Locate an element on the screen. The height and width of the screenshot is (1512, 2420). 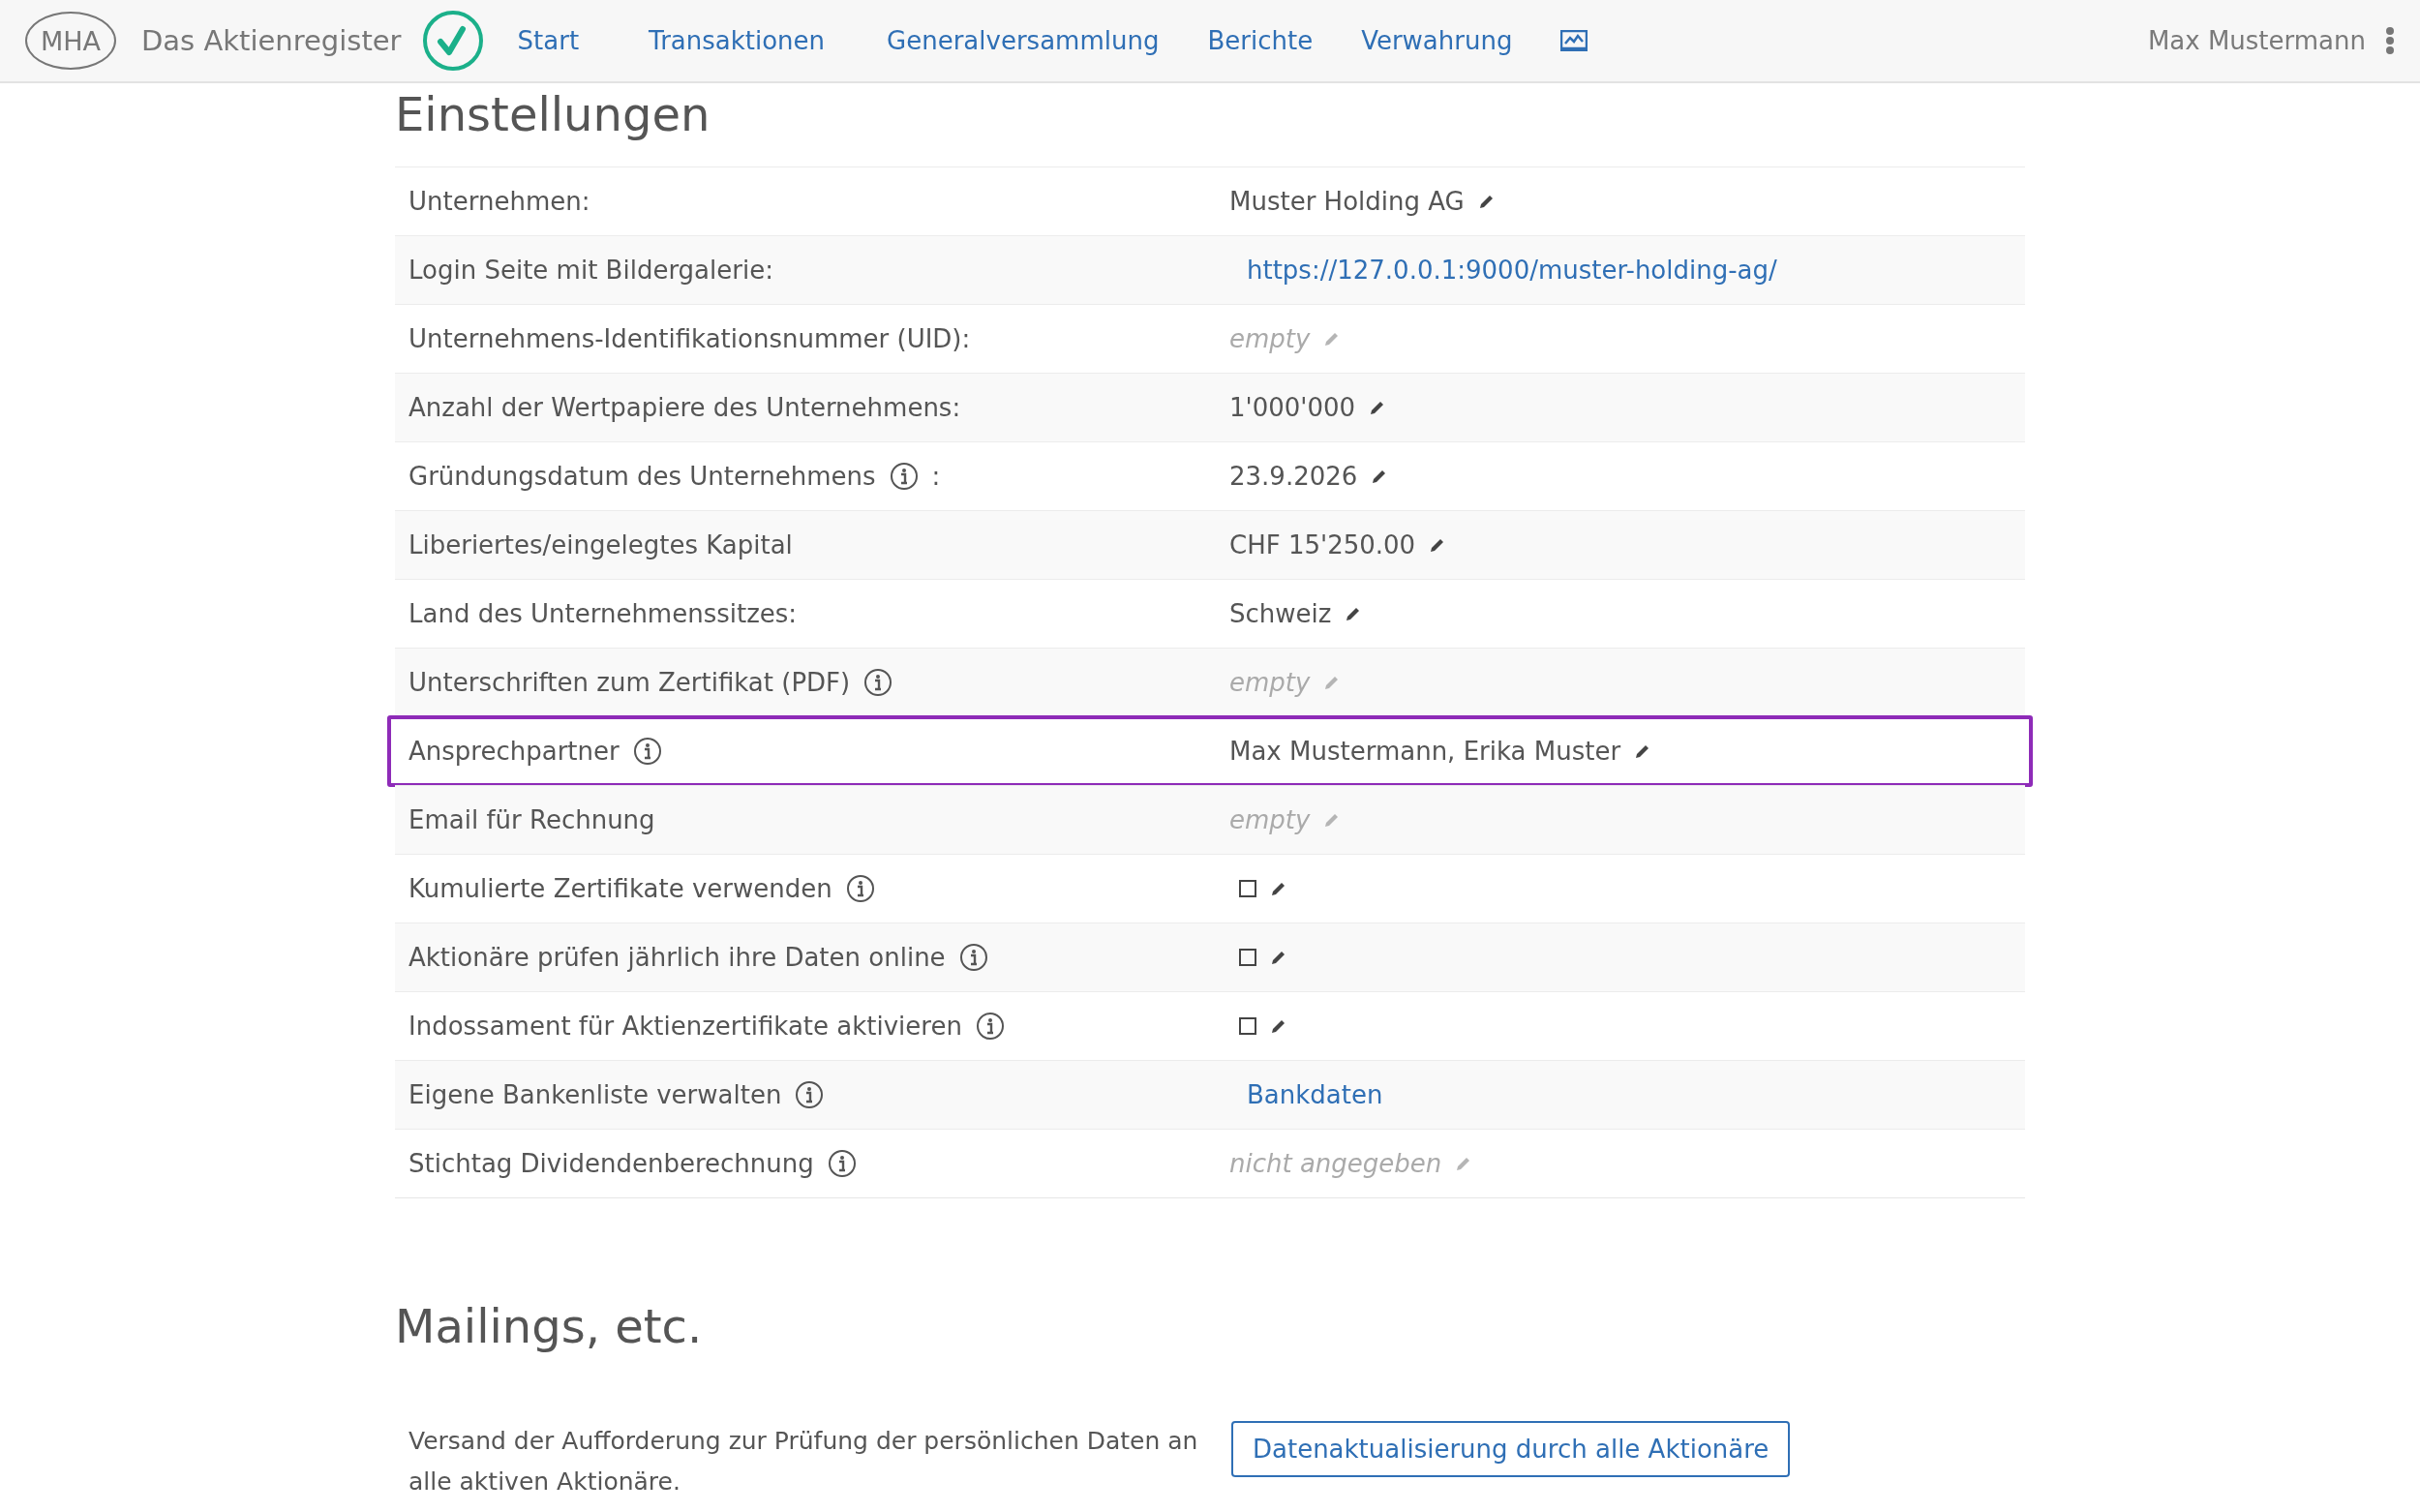
field-label: Aktionäre prüfen jährlich ihre Daten online is located at coordinates (677, 957).